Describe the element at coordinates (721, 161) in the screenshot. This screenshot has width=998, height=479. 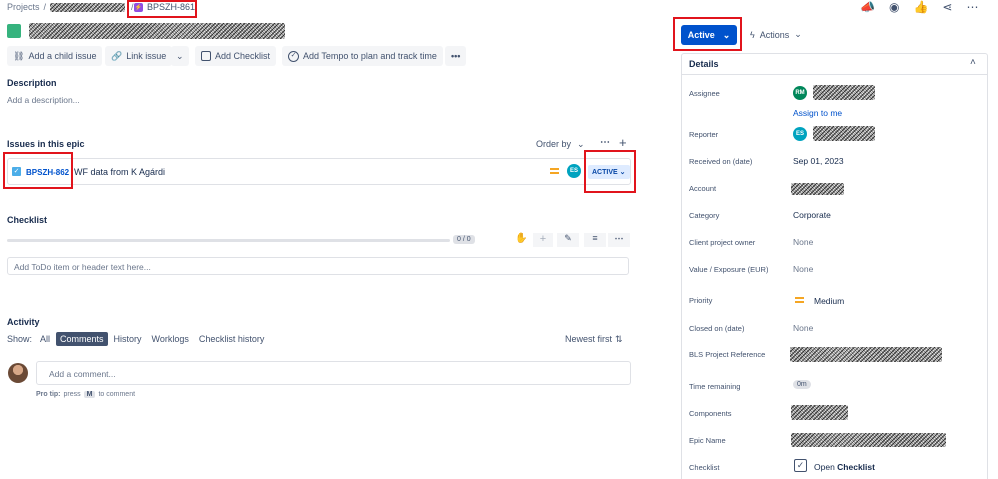
I see `received-label: Received on (date)` at that location.